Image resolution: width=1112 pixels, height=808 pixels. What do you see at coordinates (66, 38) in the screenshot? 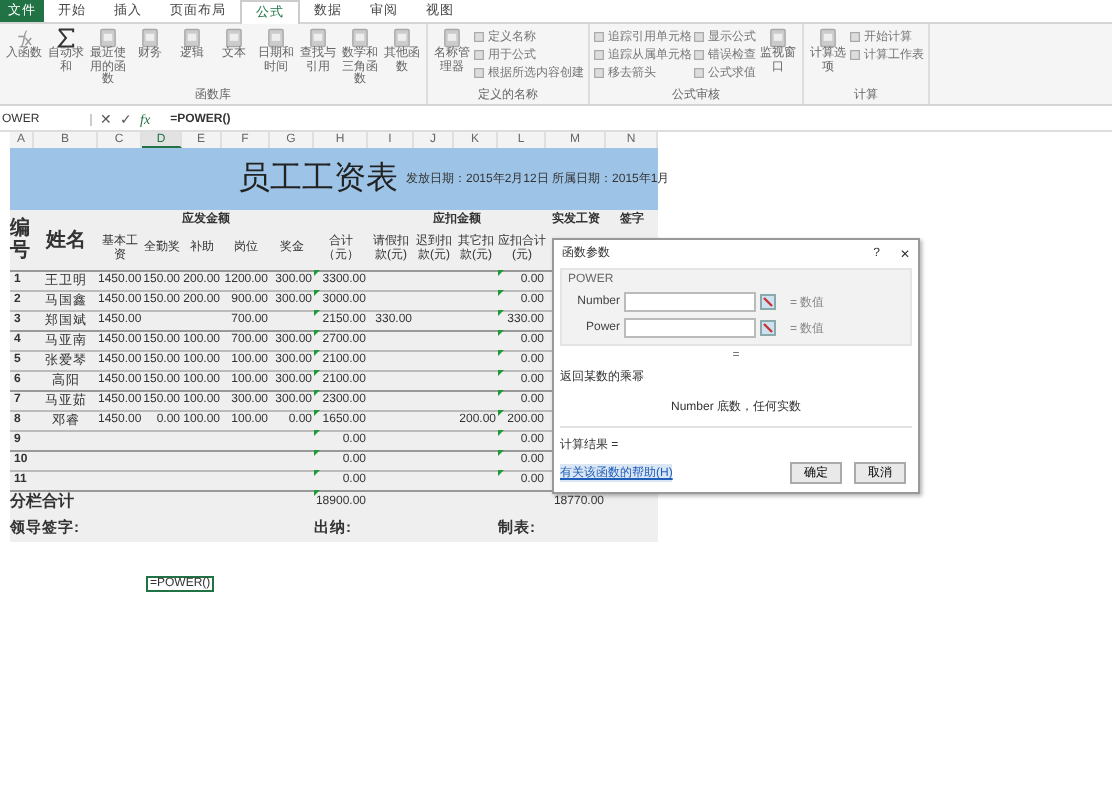
I see `sigma-icon` at bounding box center [66, 38].